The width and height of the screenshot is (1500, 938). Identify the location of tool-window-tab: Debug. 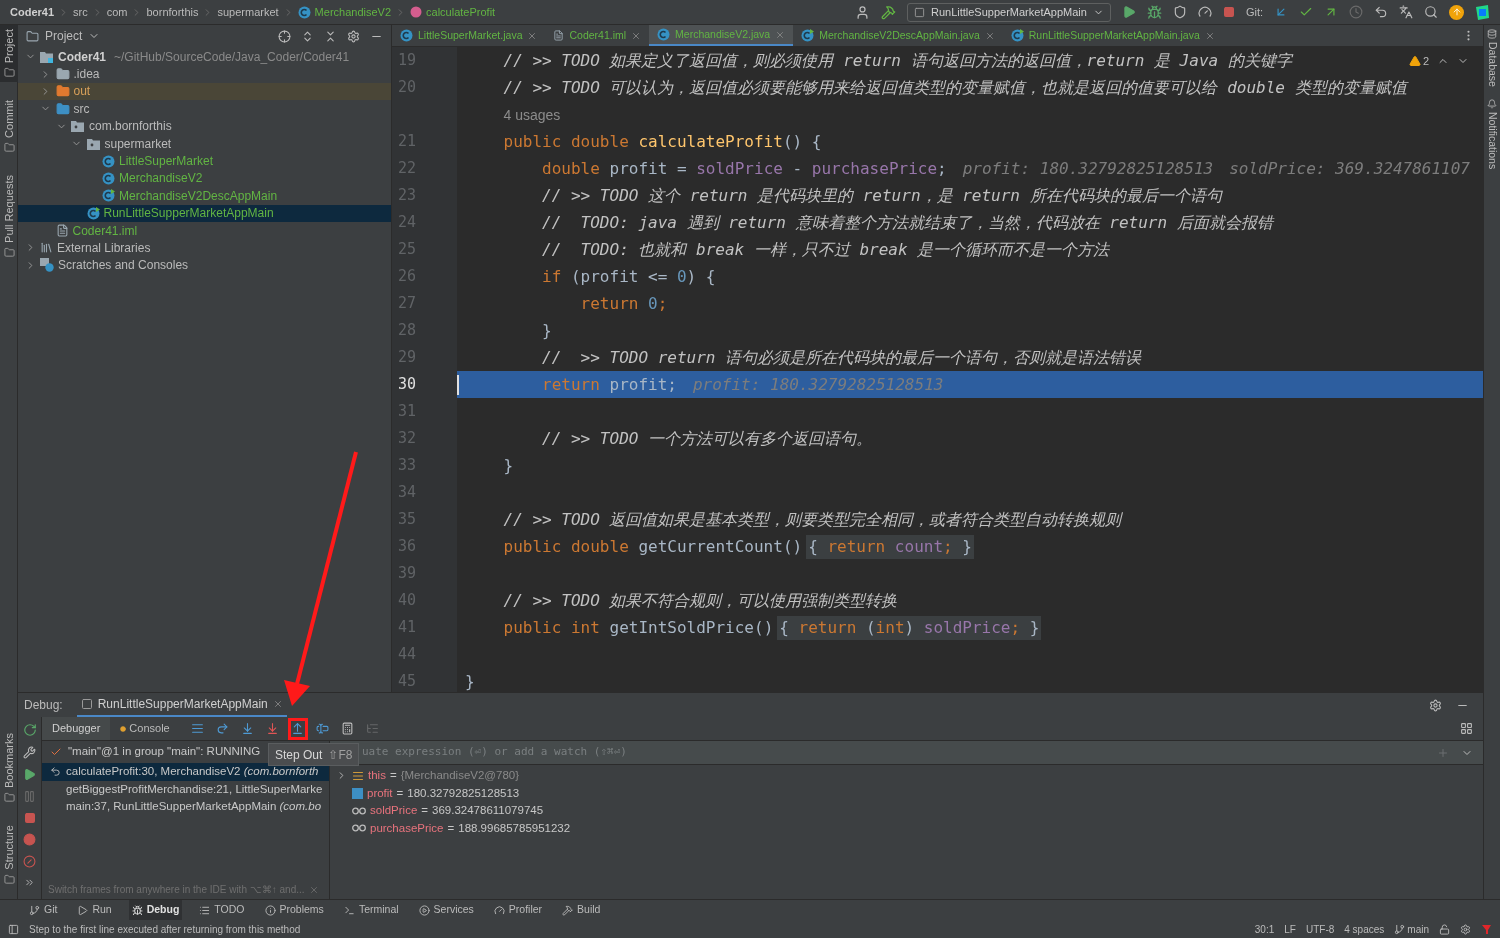
(155, 910).